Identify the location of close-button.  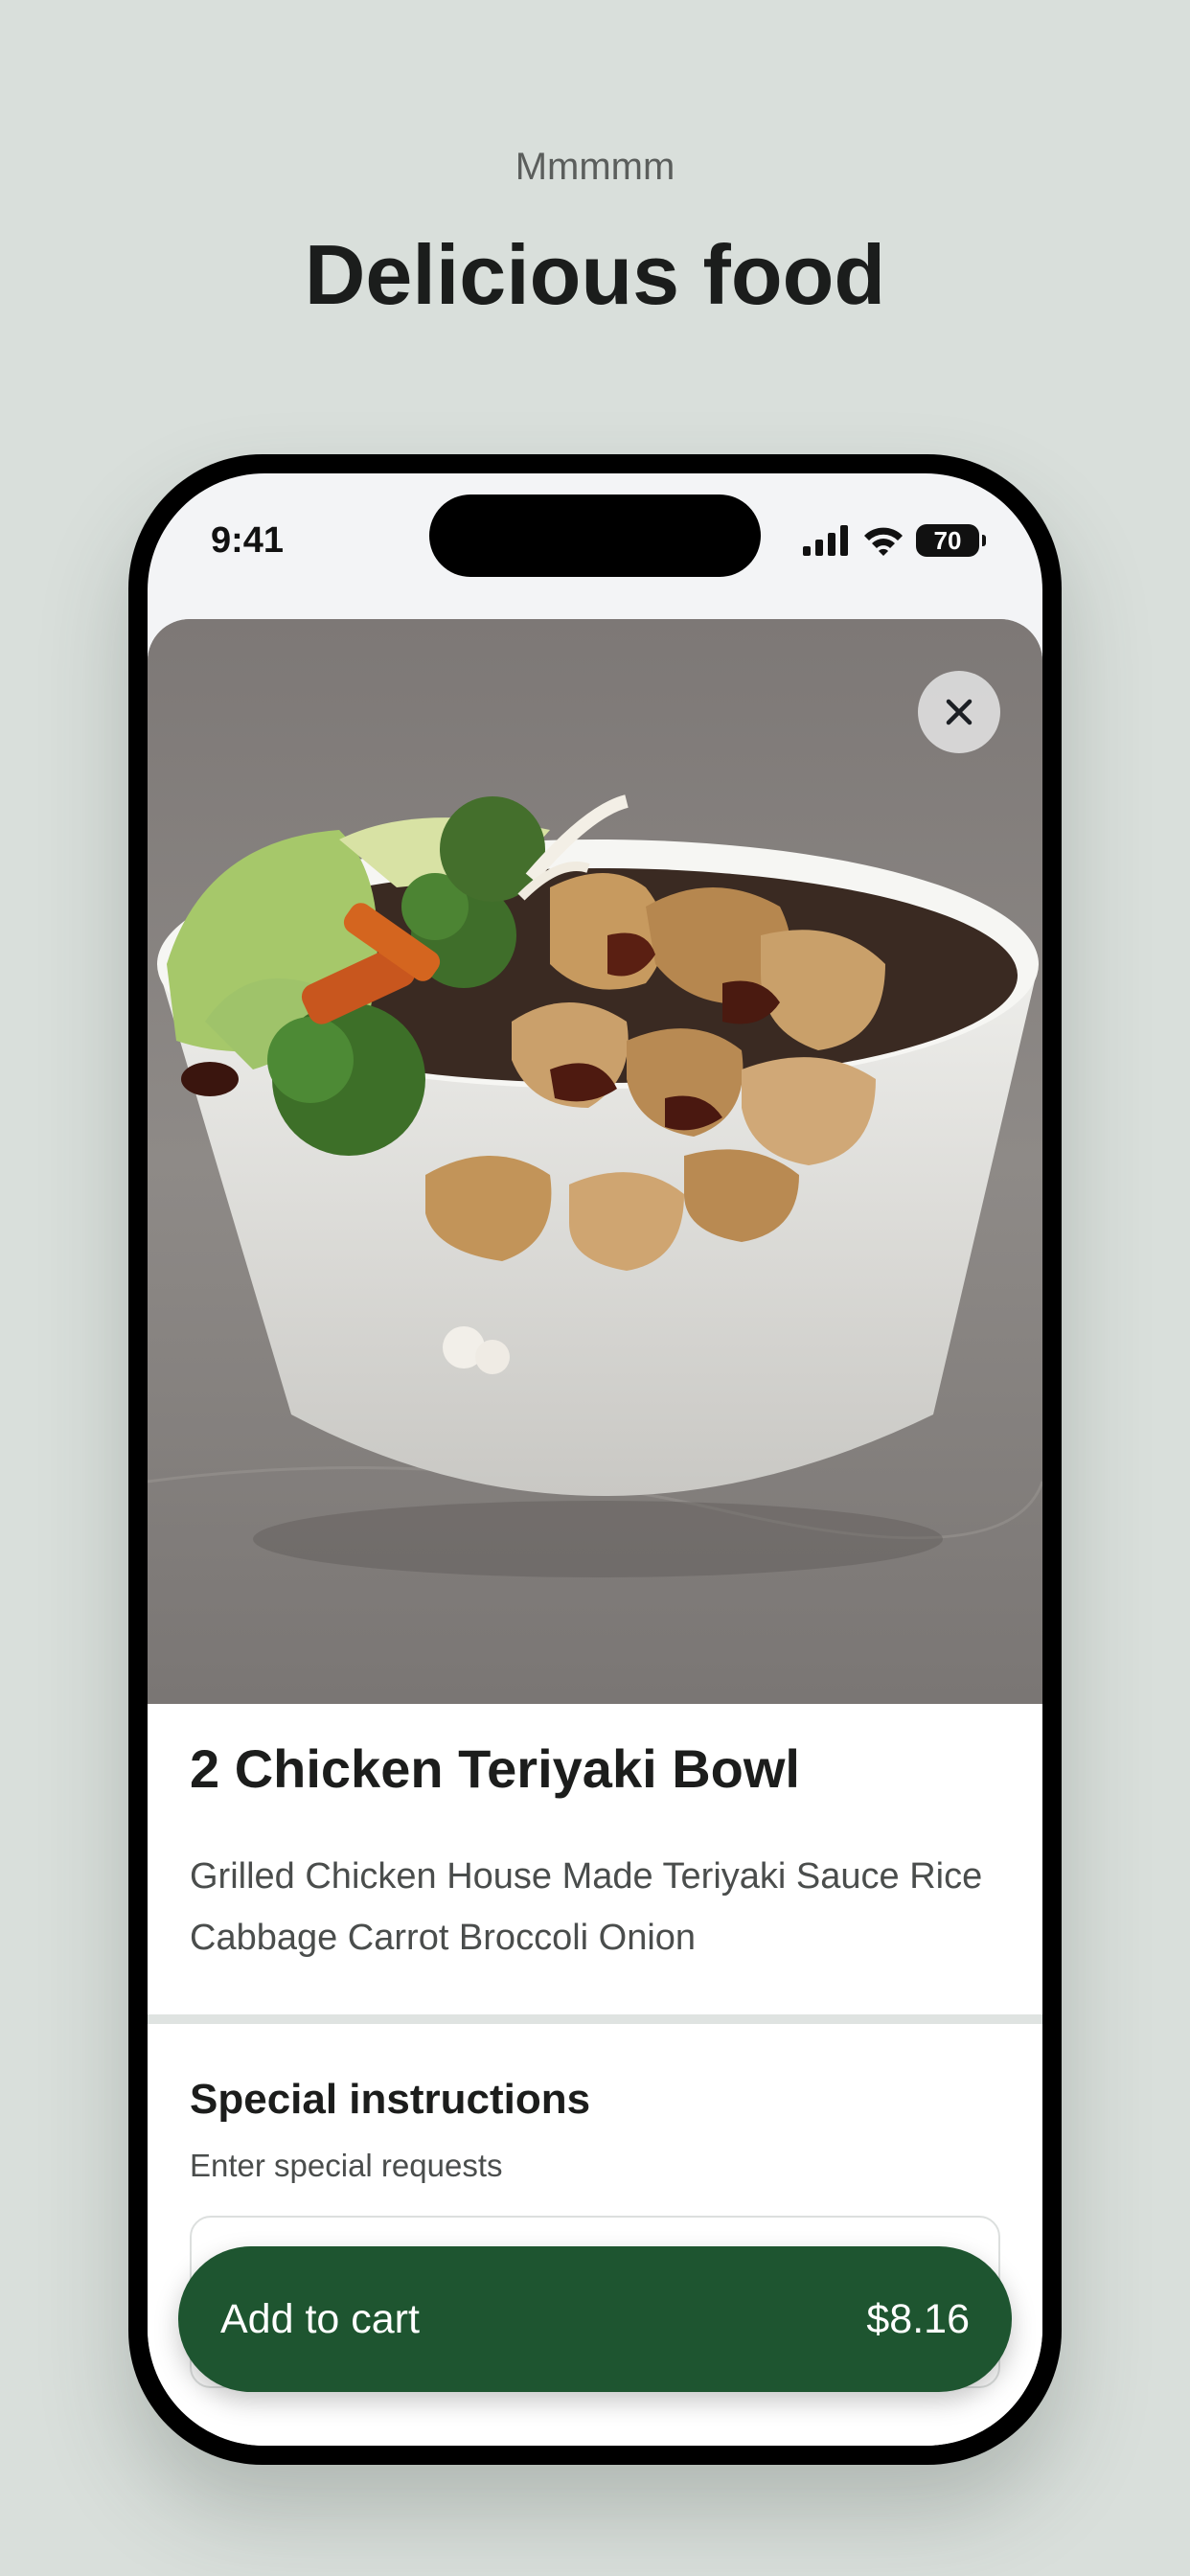
(959, 712).